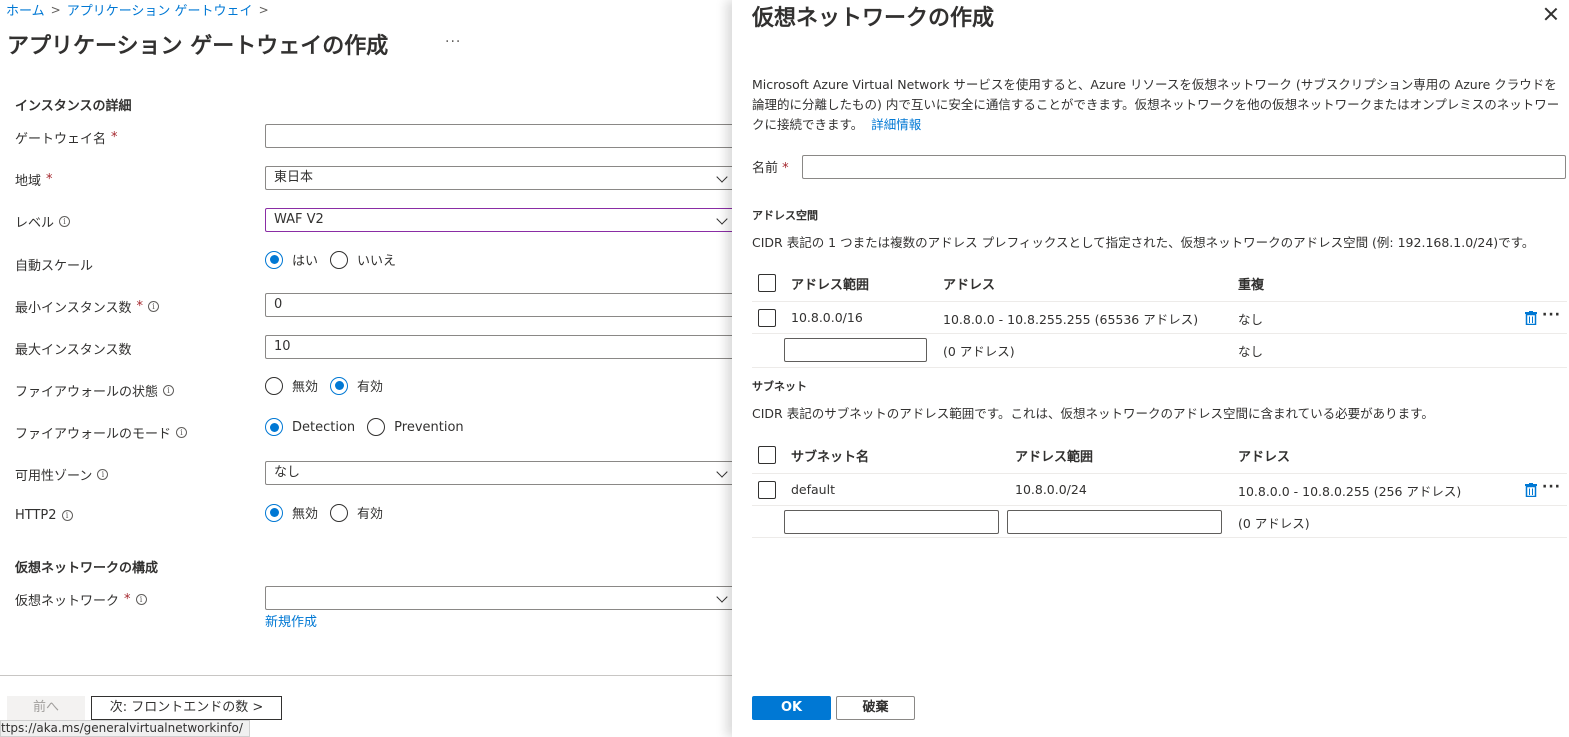 This screenshot has height=737, width=1569. What do you see at coordinates (377, 261) in the screenshot?
I see `autoscale-no-label: いいえ` at bounding box center [377, 261].